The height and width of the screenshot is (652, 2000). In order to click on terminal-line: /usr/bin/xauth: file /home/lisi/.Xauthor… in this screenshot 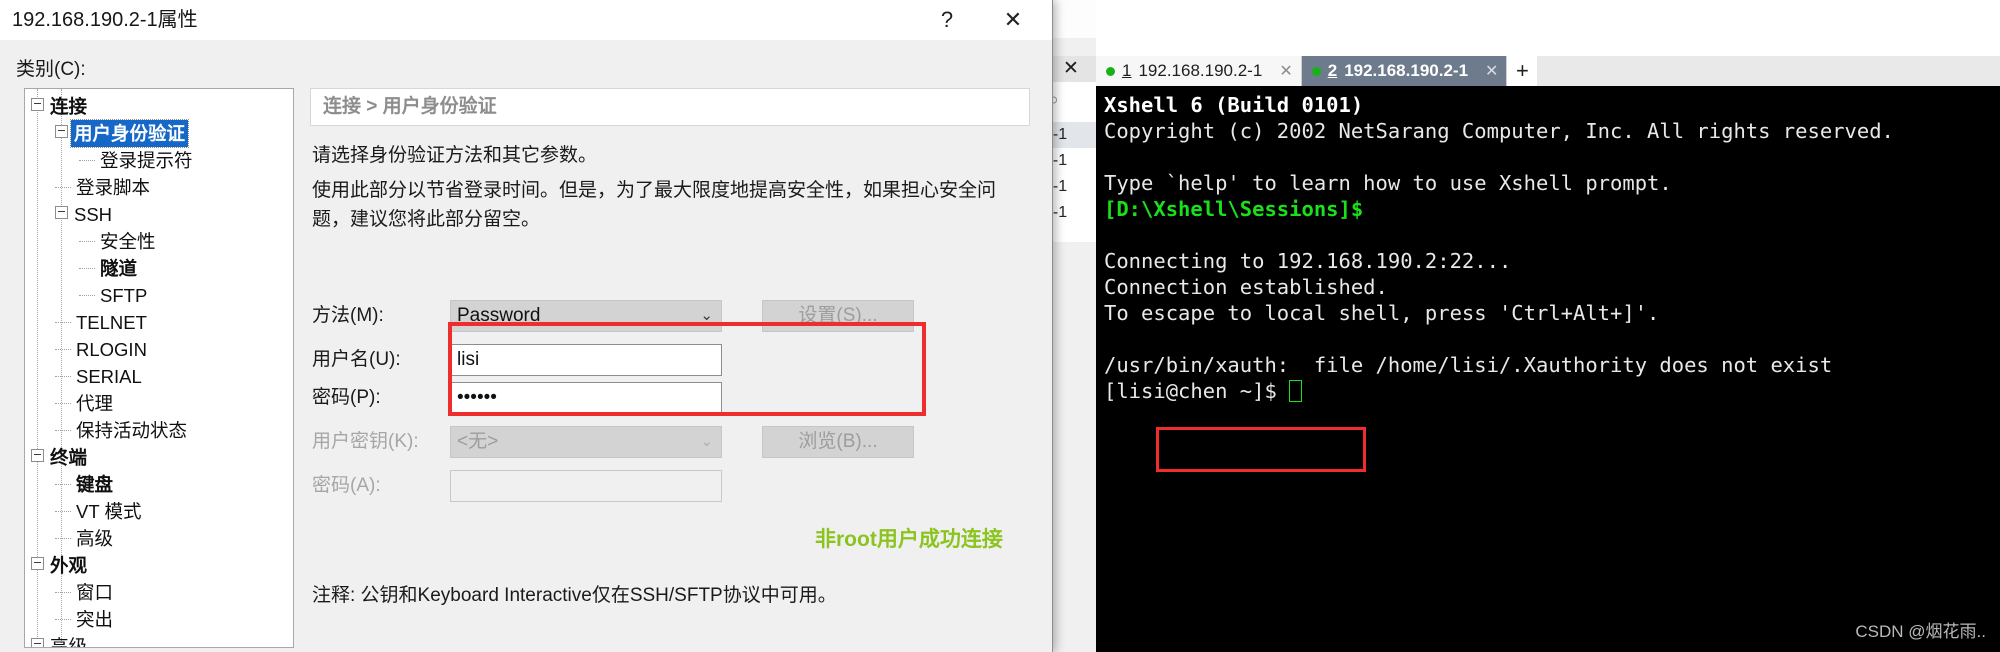, I will do `click(1468, 365)`.